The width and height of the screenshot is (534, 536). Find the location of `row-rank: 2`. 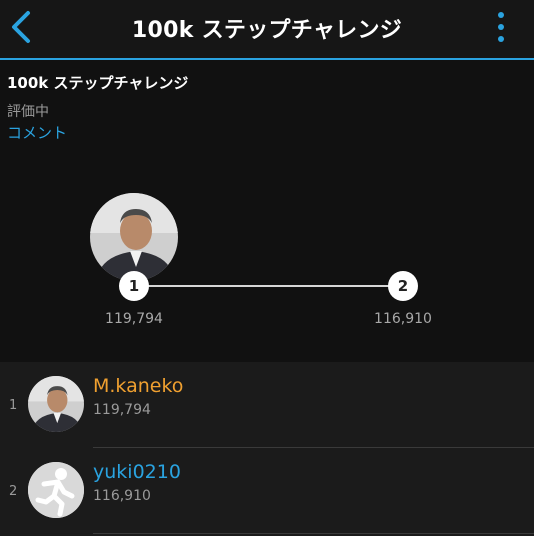

row-rank: 2 is located at coordinates (13, 491).